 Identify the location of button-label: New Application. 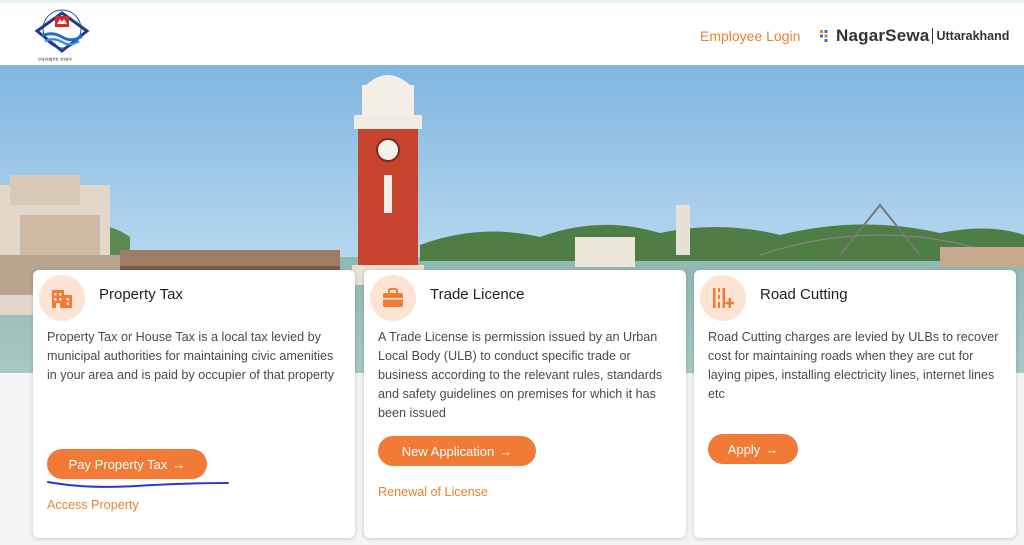
(448, 451).